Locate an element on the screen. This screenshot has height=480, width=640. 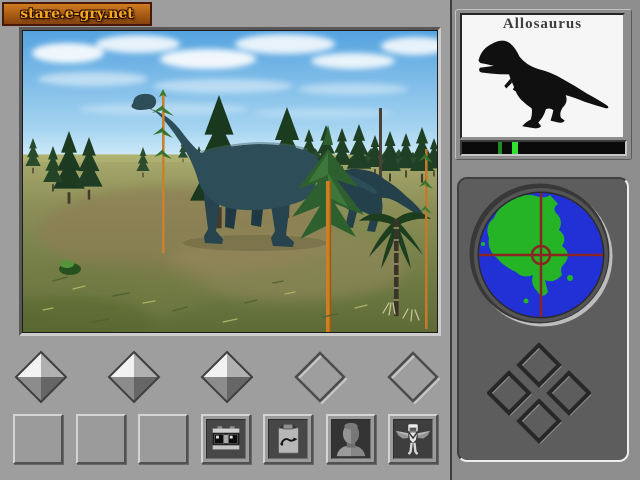
clipboard-dinosaur-icon is located at coordinates (288, 439).